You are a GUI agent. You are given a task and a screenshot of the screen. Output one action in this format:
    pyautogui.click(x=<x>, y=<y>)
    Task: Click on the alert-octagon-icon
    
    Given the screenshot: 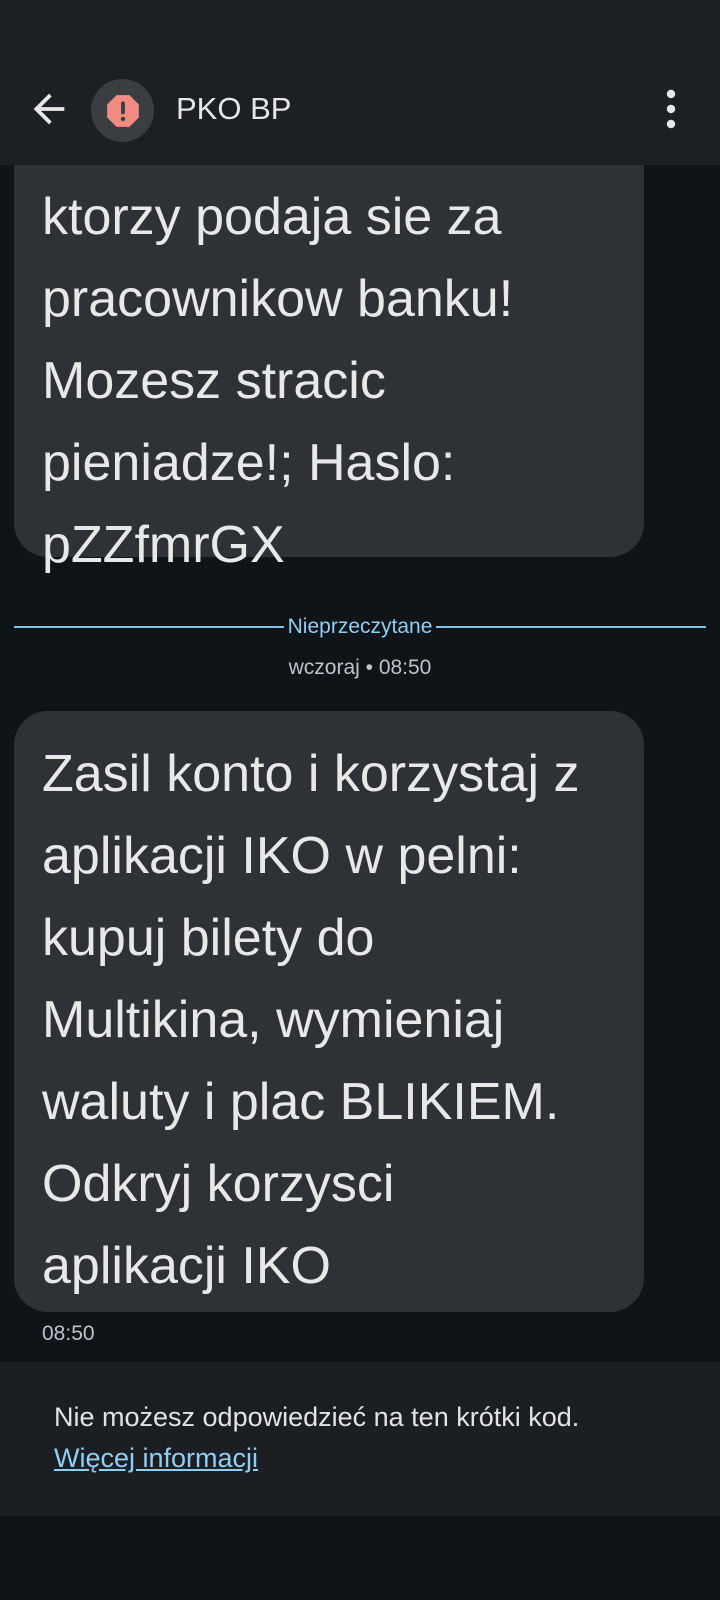 What is the action you would take?
    pyautogui.click(x=122, y=110)
    